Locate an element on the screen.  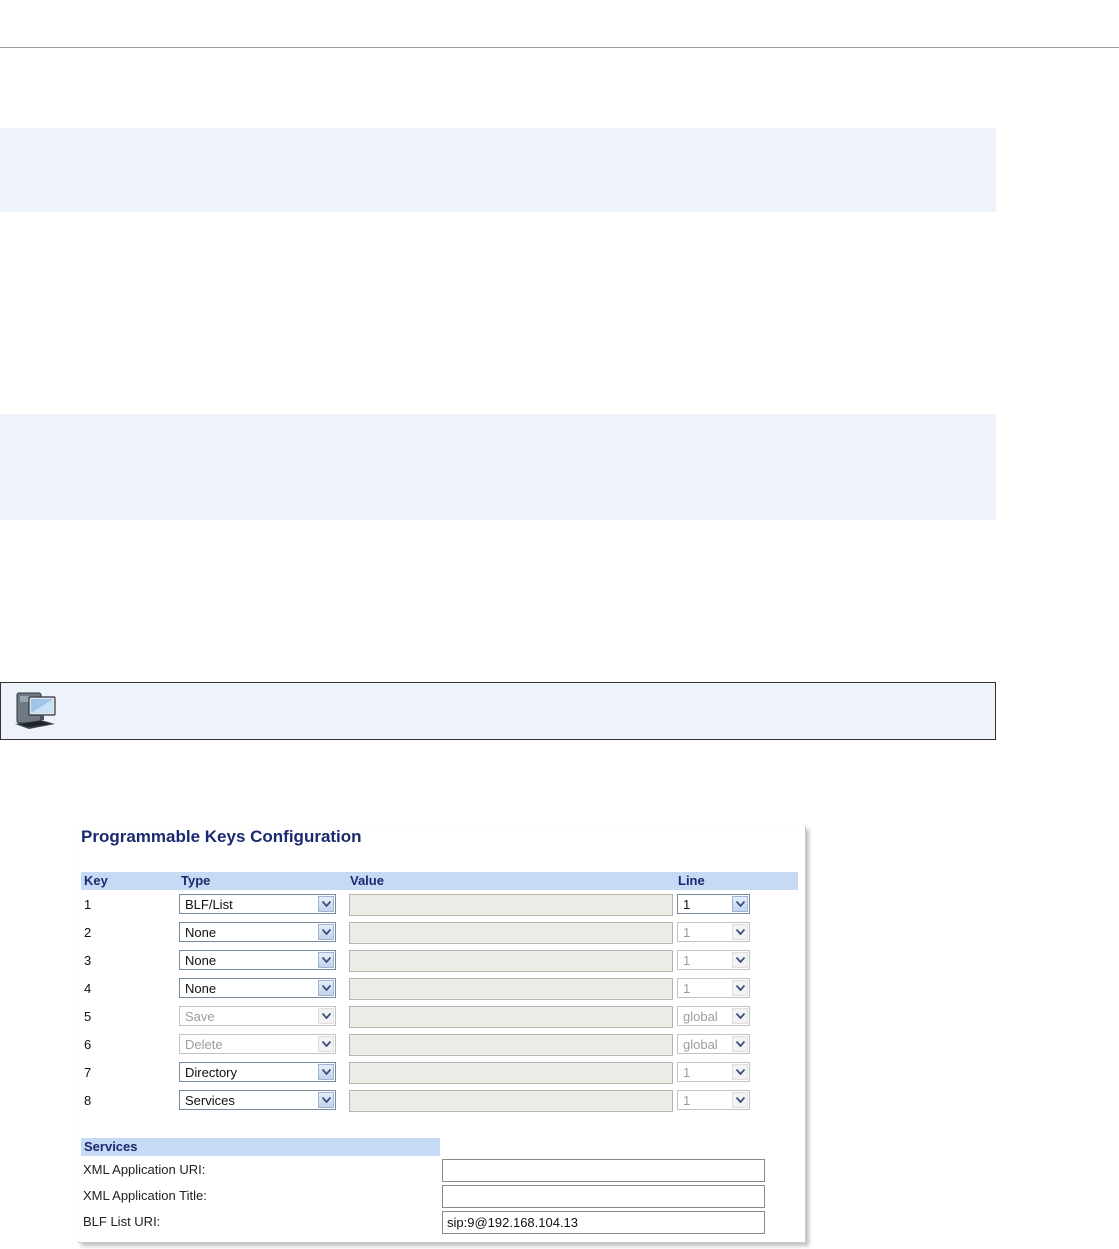
xml-application-title-label: XML Application Title: is located at coordinates (145, 1195).